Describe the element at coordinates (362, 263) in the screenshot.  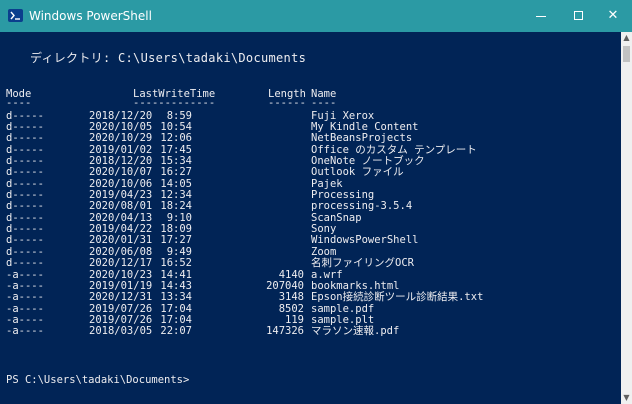
I see `row-name: 名刺ファイリングOCR` at that location.